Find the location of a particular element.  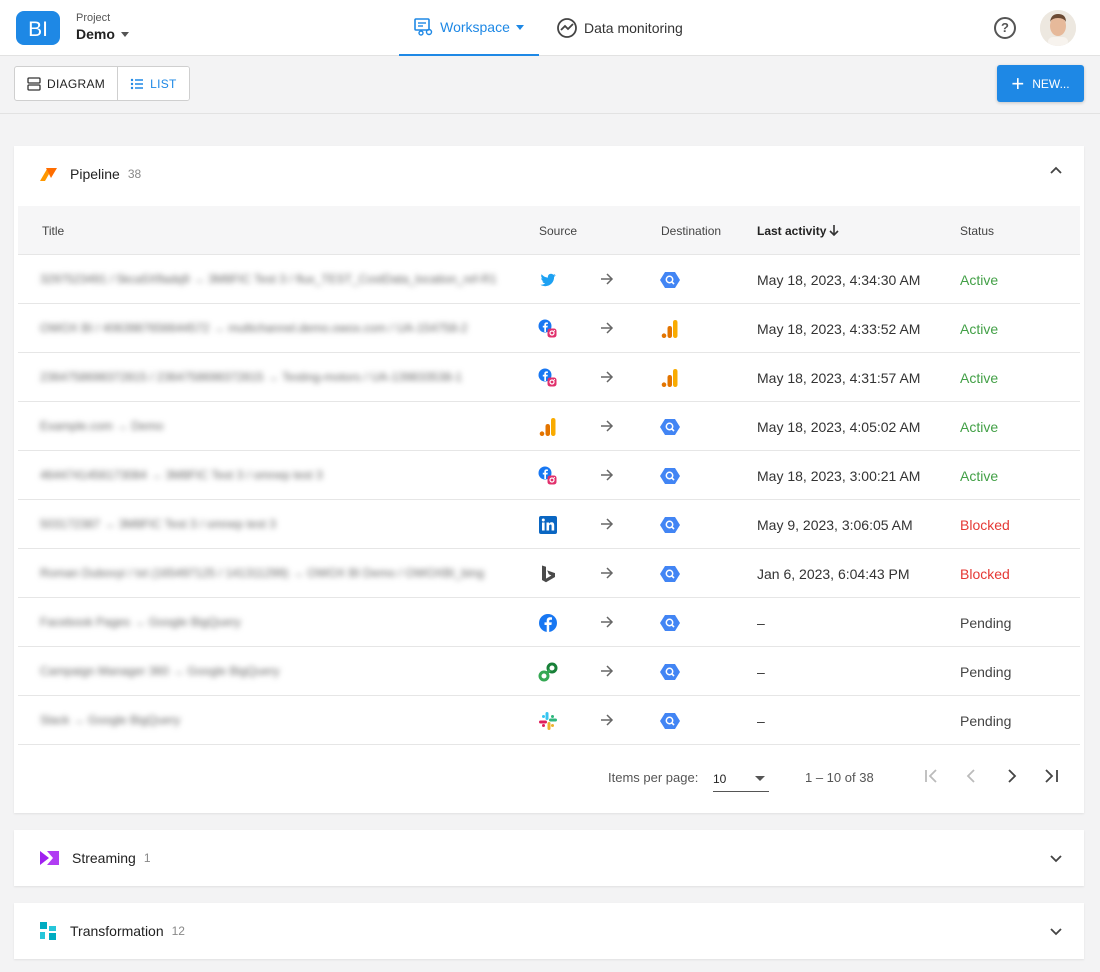

project-selector: Project Demo is located at coordinates (102, 28).